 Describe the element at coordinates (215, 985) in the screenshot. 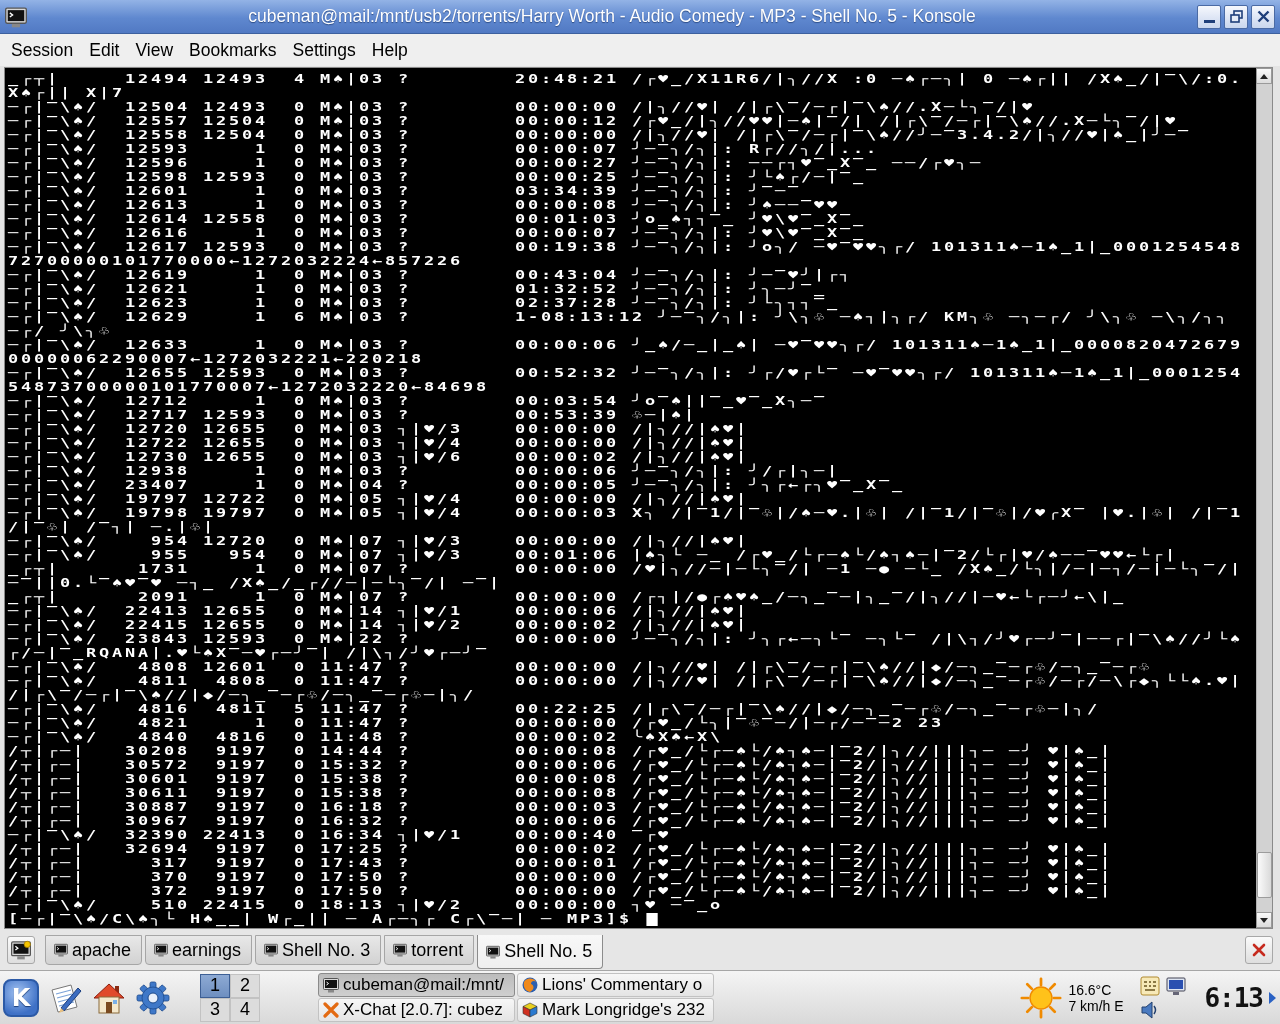

I see `desktop-button: 1` at that location.